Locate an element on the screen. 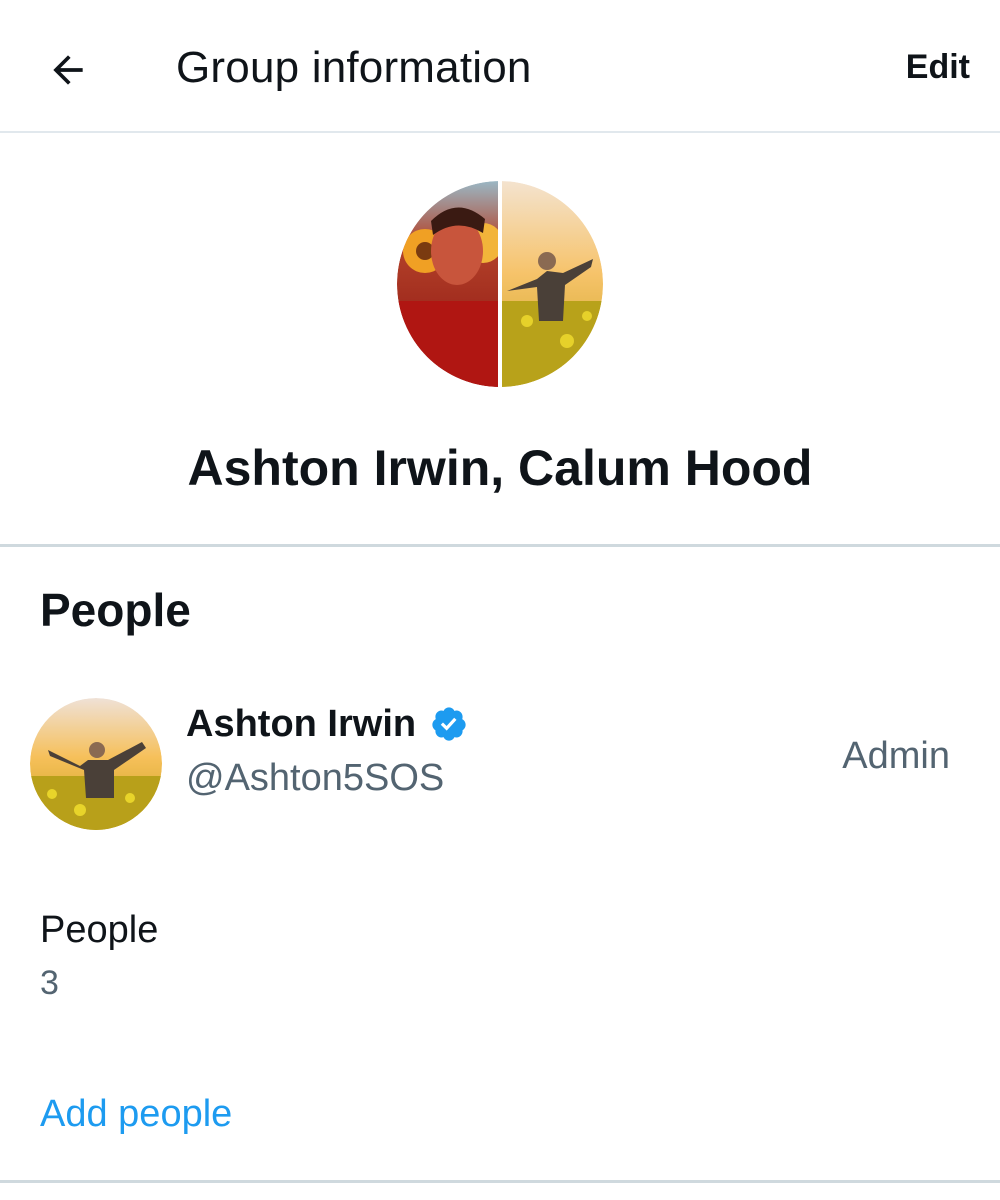 This screenshot has height=1200, width=1000. arrow-left-icon is located at coordinates (68, 70).